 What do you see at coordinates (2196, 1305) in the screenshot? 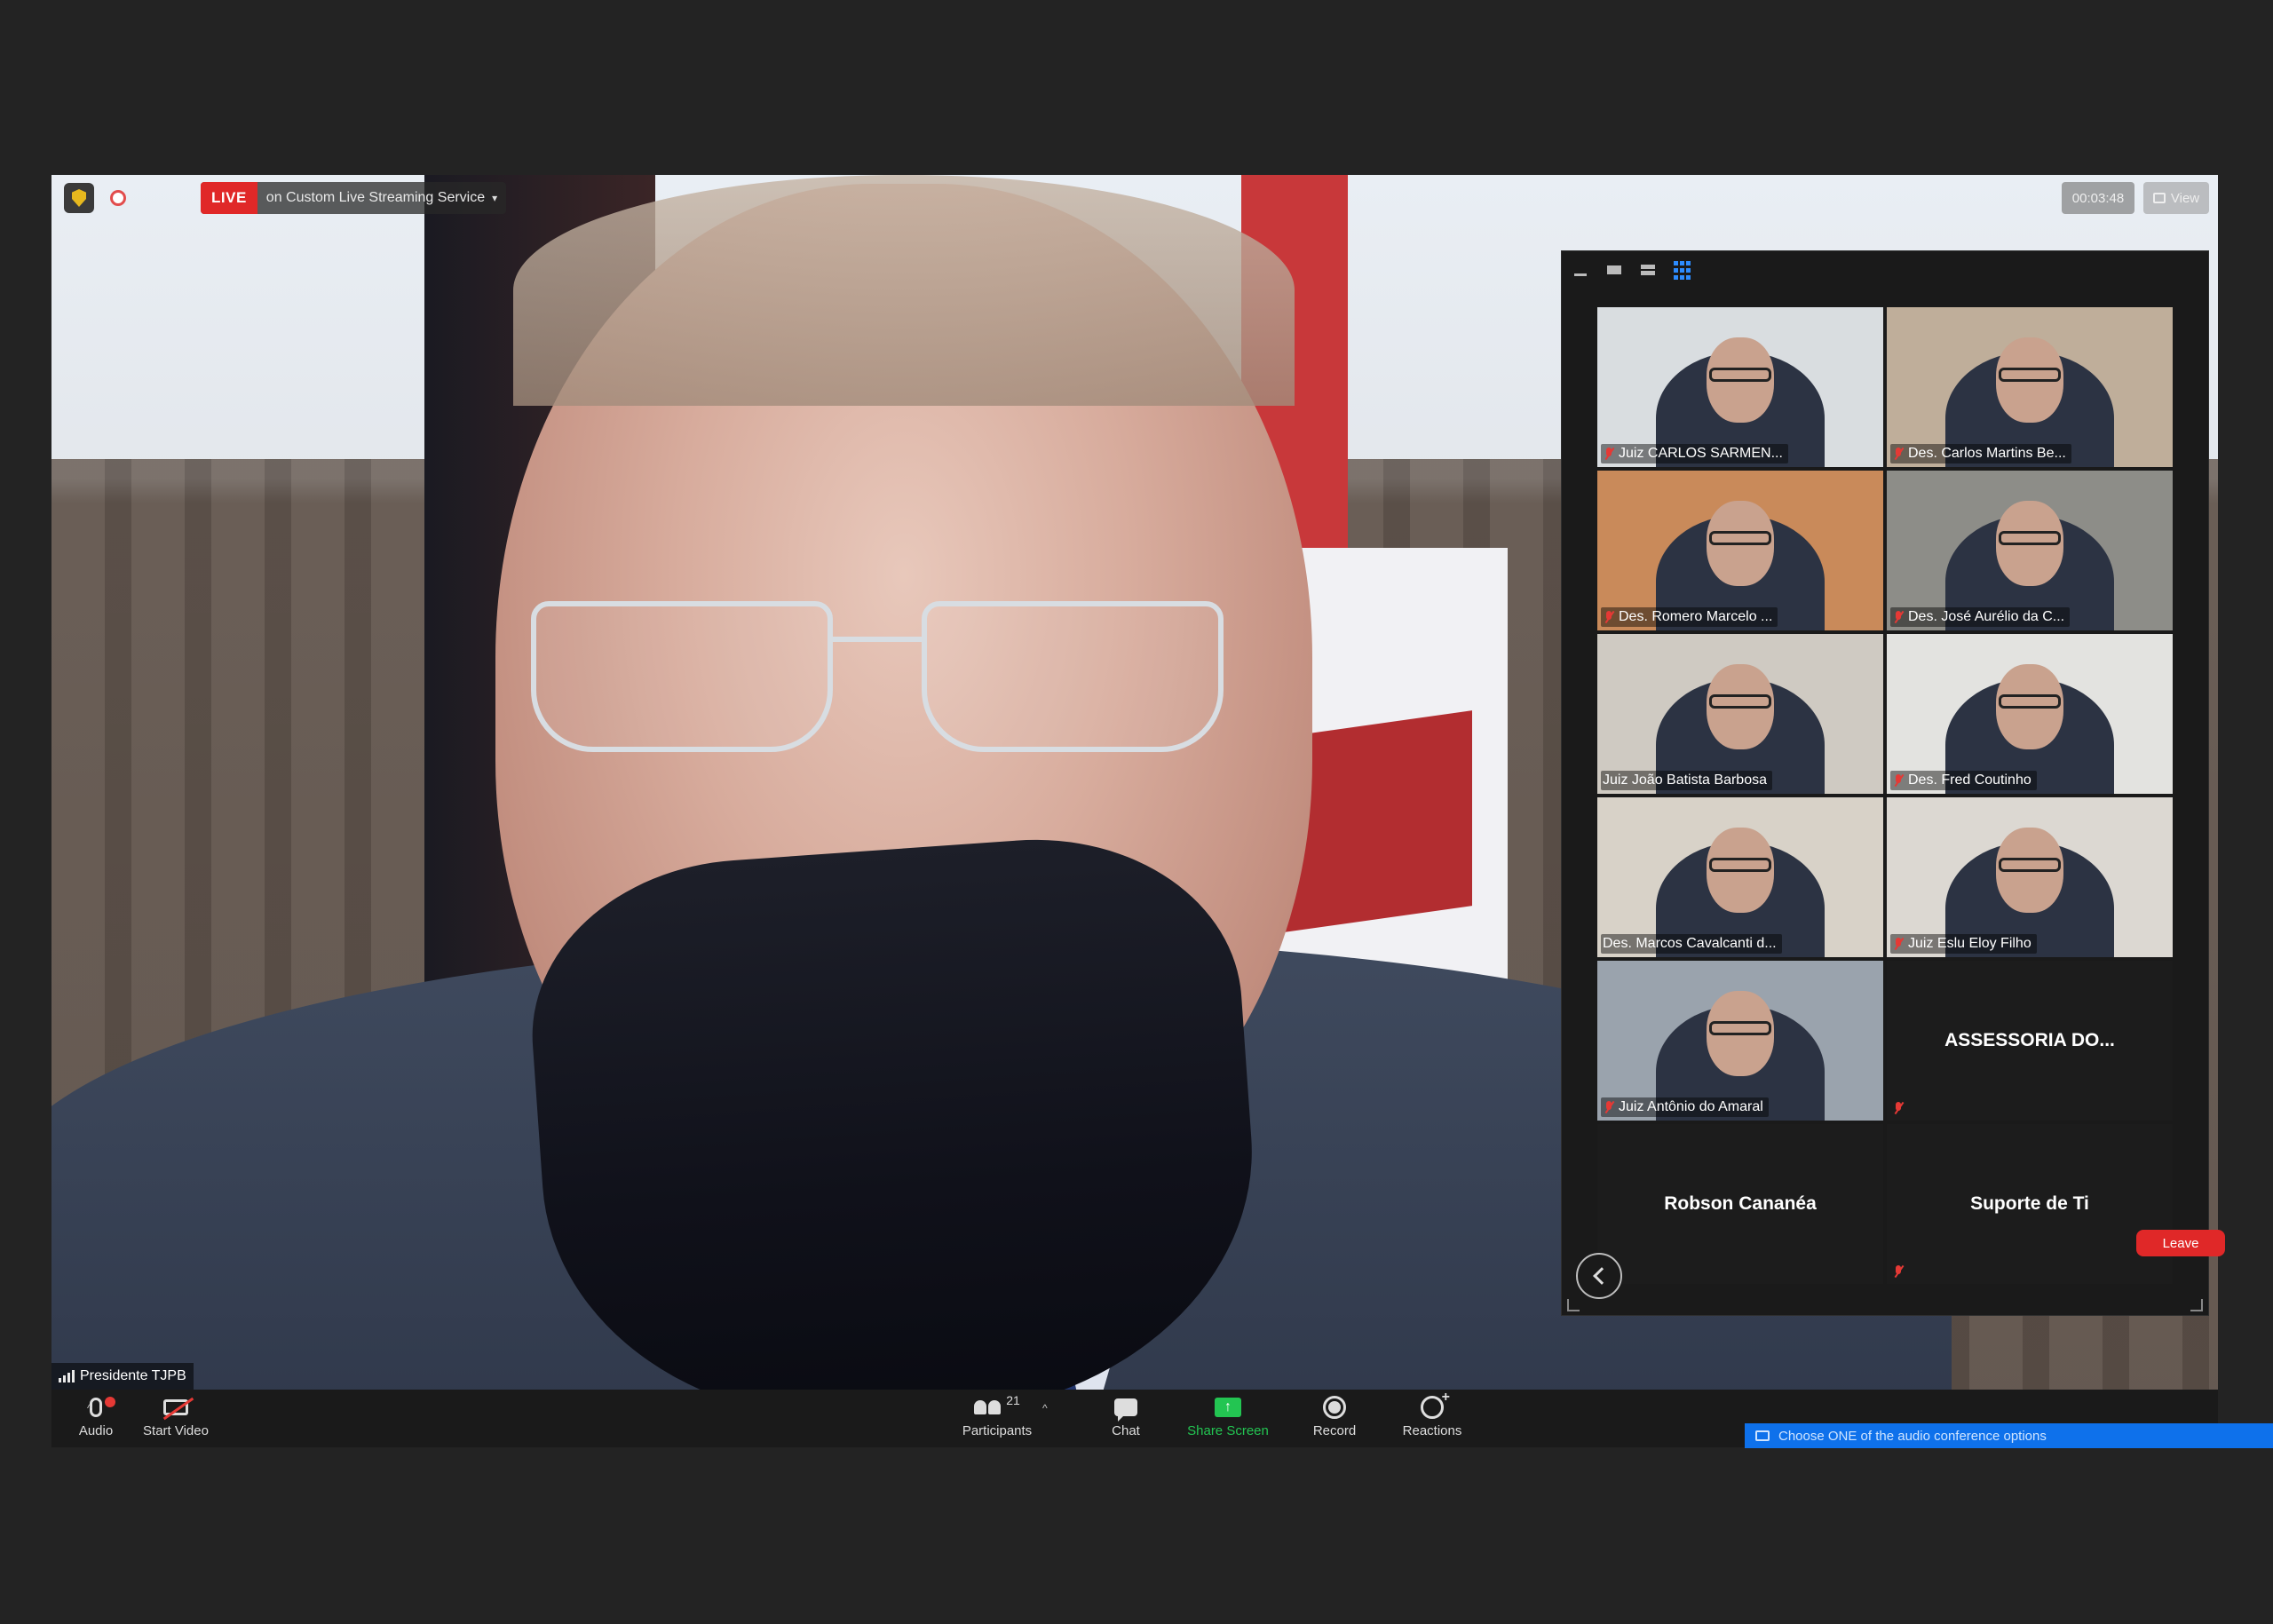
I see `resize-handle-right` at bounding box center [2196, 1305].